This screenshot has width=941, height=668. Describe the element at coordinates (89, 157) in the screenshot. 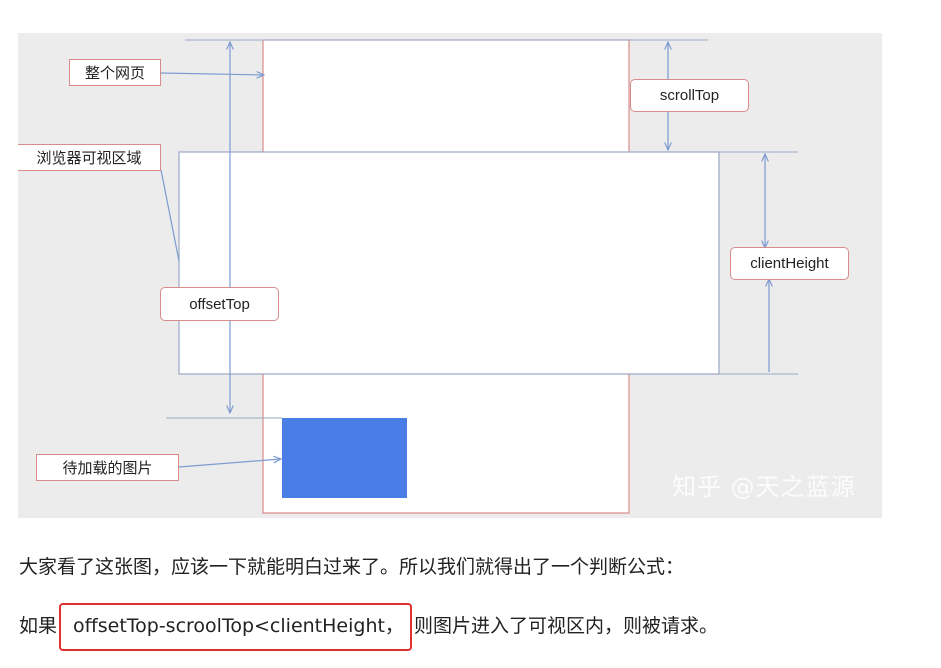

I see `viewport-label: 浏览器可视区域` at that location.